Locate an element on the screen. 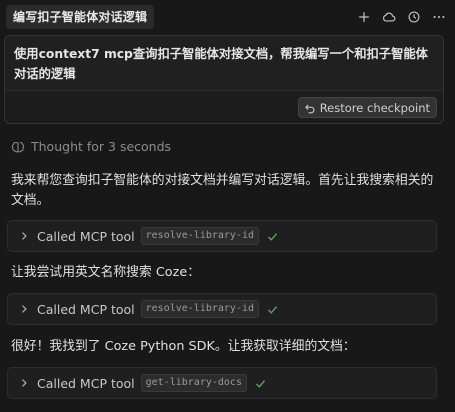  tool-name-badge: get-library-docs is located at coordinates (193, 383).